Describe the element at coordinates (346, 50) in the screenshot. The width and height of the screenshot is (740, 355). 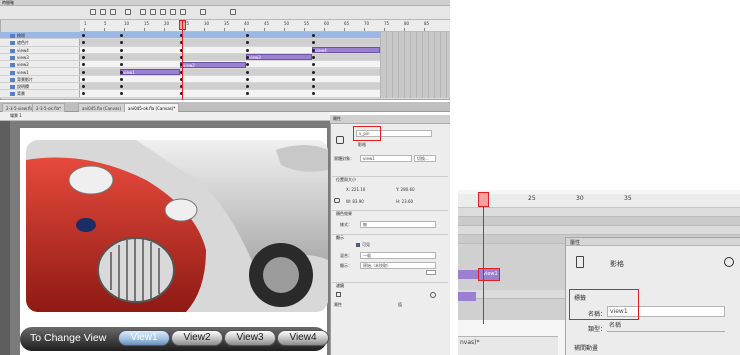
I see `tween-span: view4` at that location.